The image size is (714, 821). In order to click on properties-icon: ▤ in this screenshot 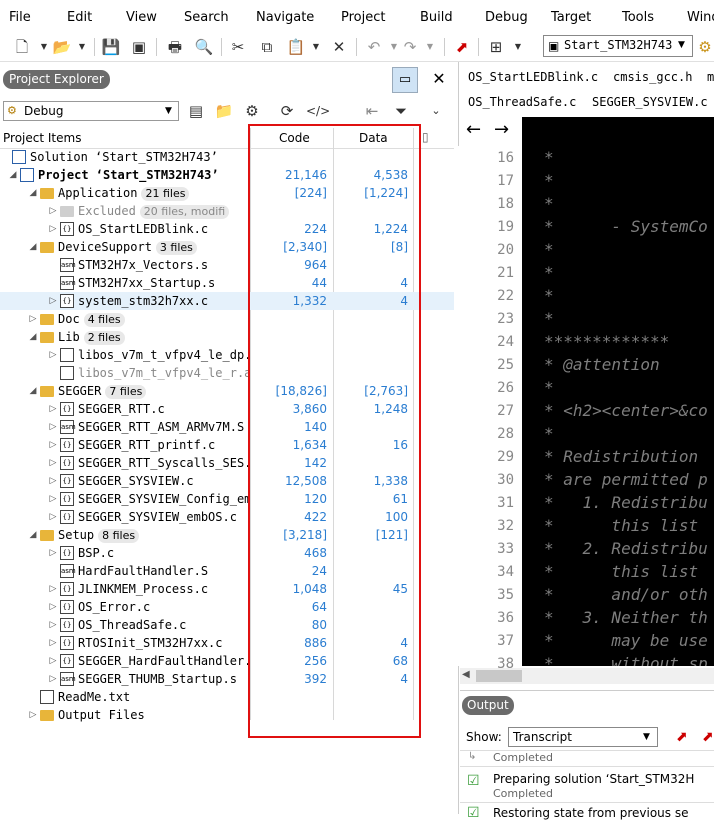, I will do `click(196, 111)`.